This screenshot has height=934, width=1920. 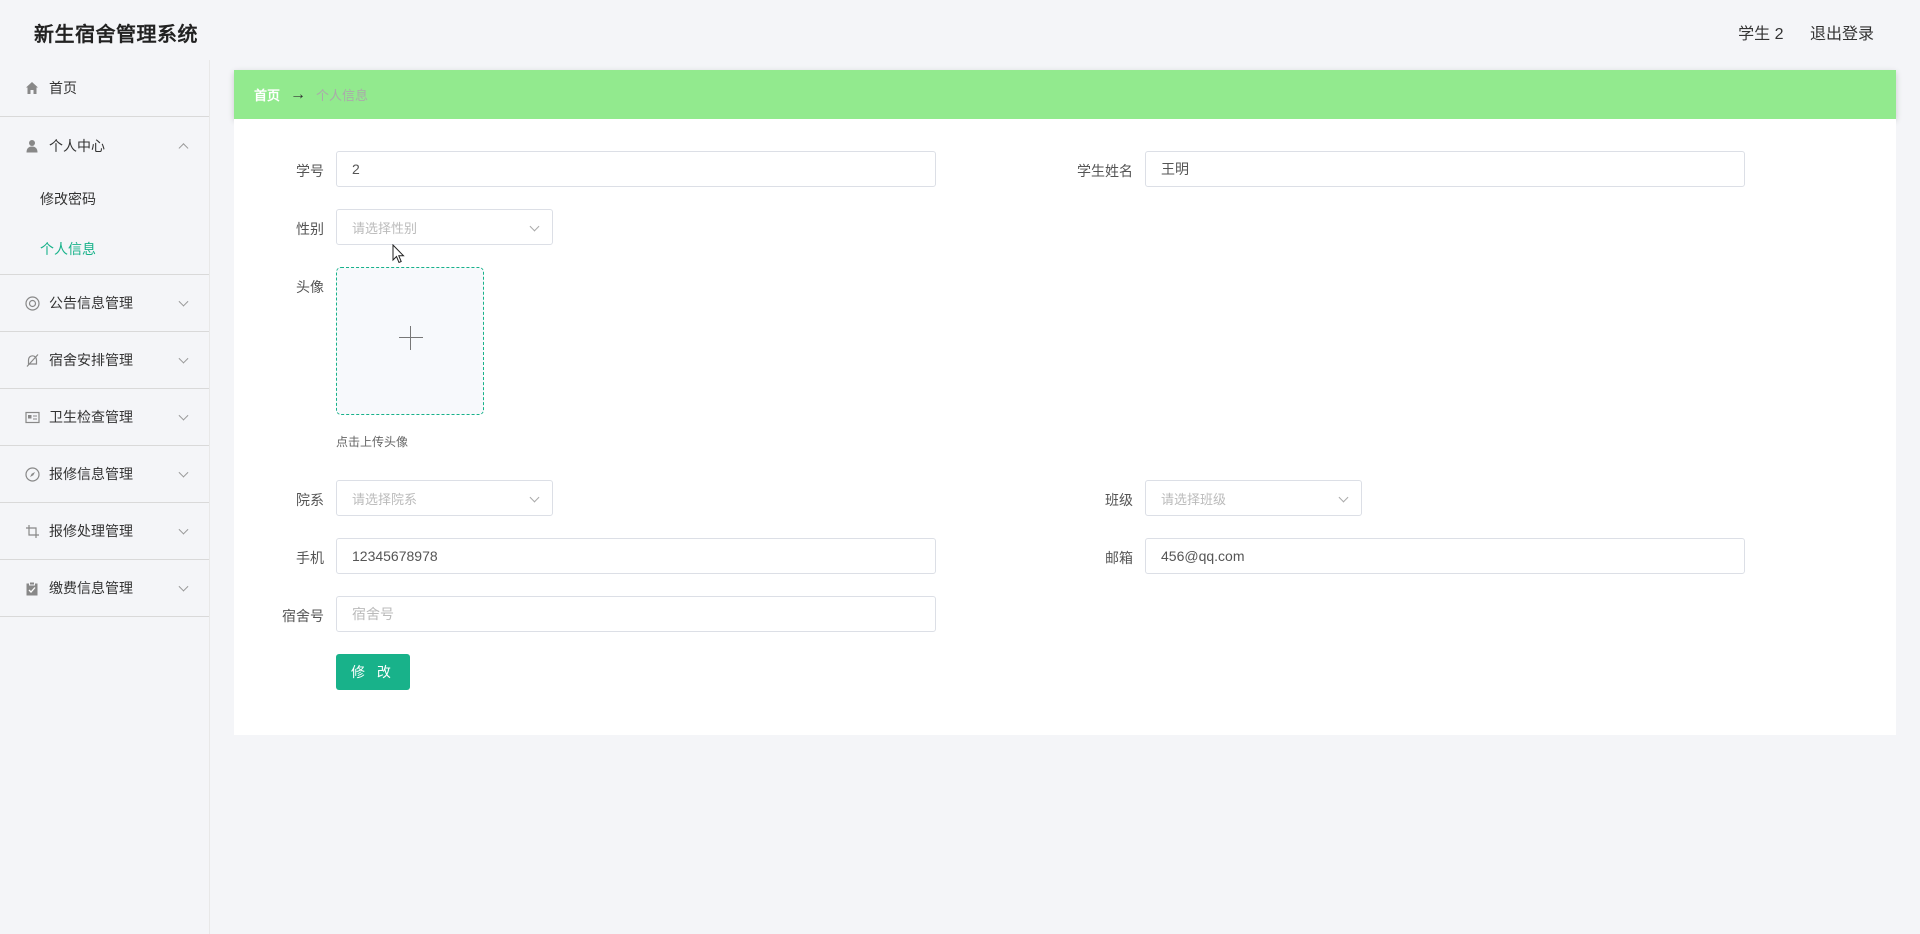 I want to click on chevron-up-icon, so click(x=183, y=147).